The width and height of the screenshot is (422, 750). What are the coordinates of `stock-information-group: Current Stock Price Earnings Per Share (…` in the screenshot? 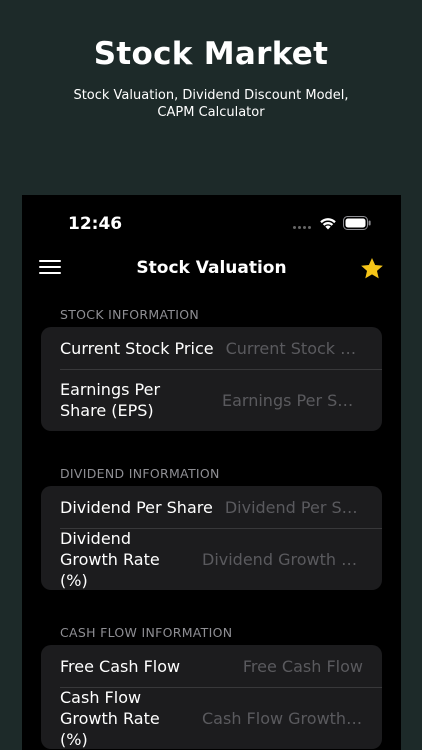 It's located at (211, 379).